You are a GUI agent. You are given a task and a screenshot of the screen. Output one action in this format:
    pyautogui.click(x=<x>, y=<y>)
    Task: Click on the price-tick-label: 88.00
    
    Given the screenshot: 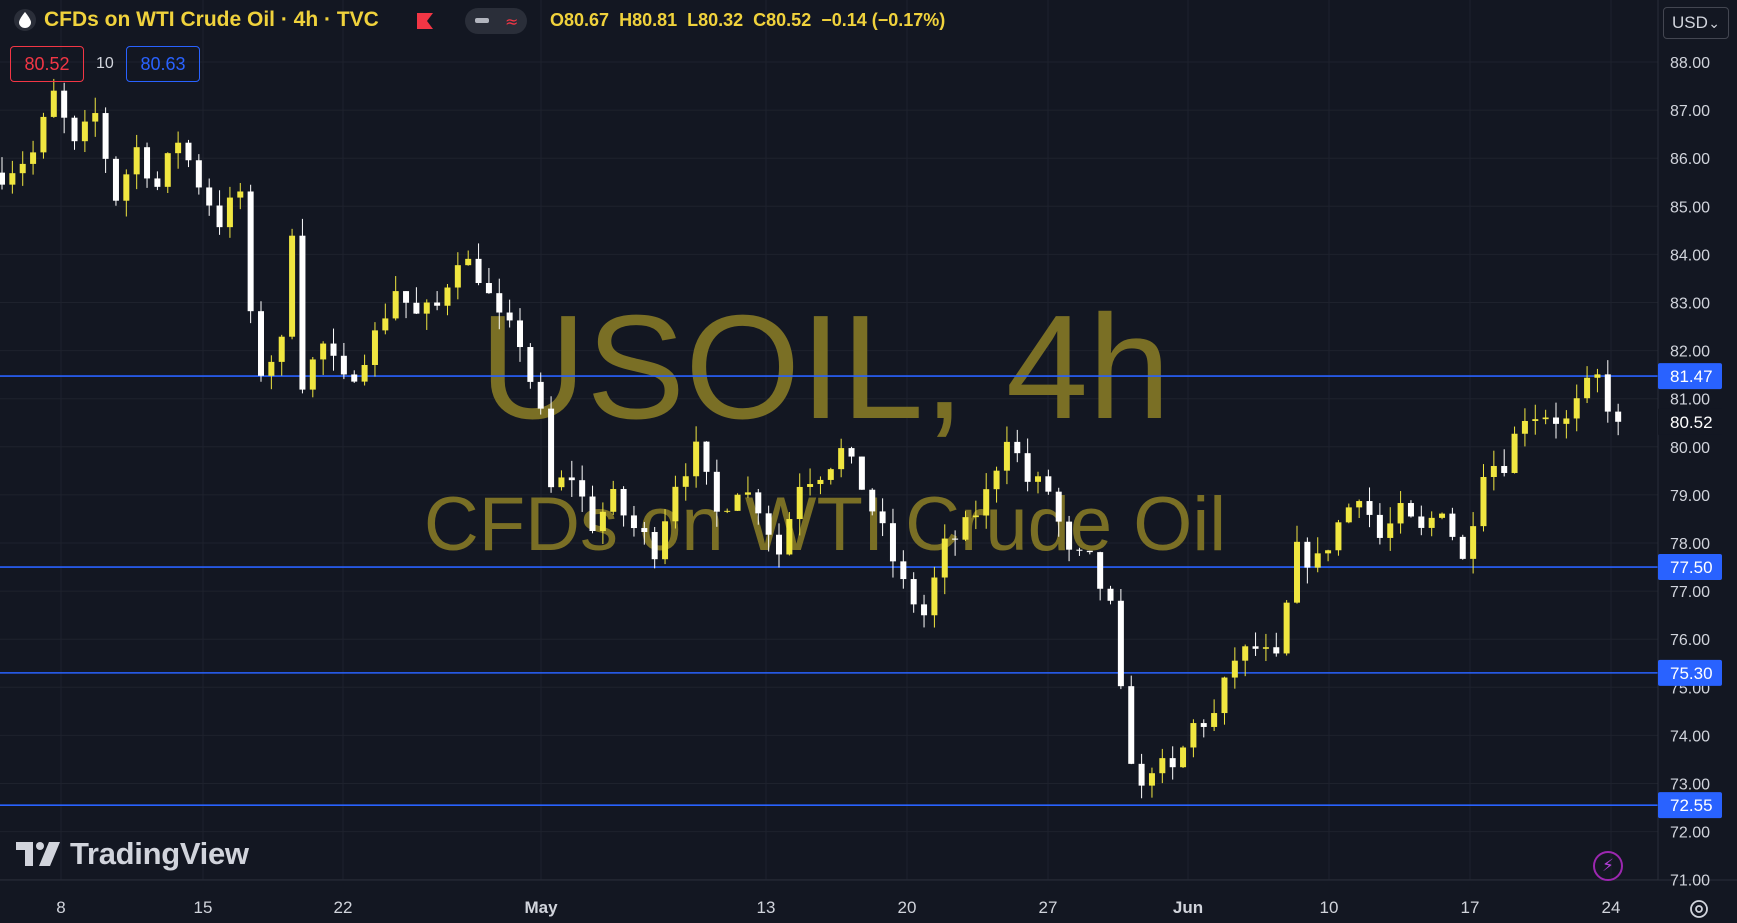 What is the action you would take?
    pyautogui.click(x=1690, y=63)
    